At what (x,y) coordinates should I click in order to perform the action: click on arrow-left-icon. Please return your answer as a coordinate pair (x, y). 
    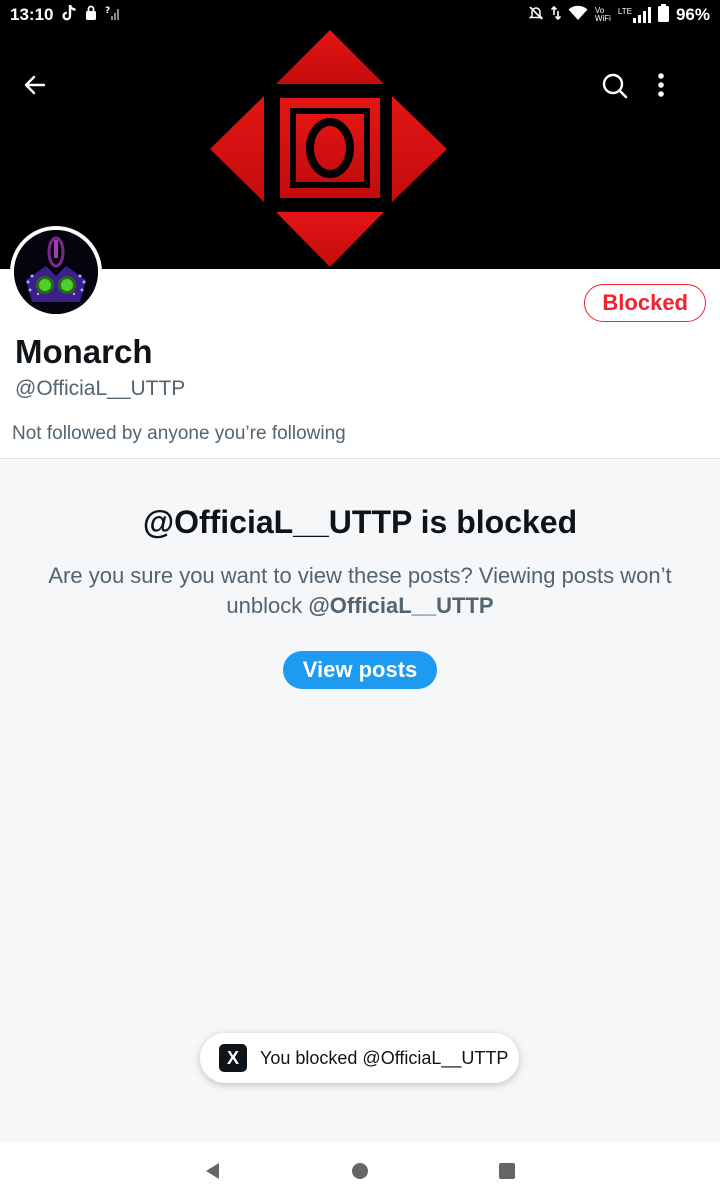
    Looking at the image, I should click on (35, 85).